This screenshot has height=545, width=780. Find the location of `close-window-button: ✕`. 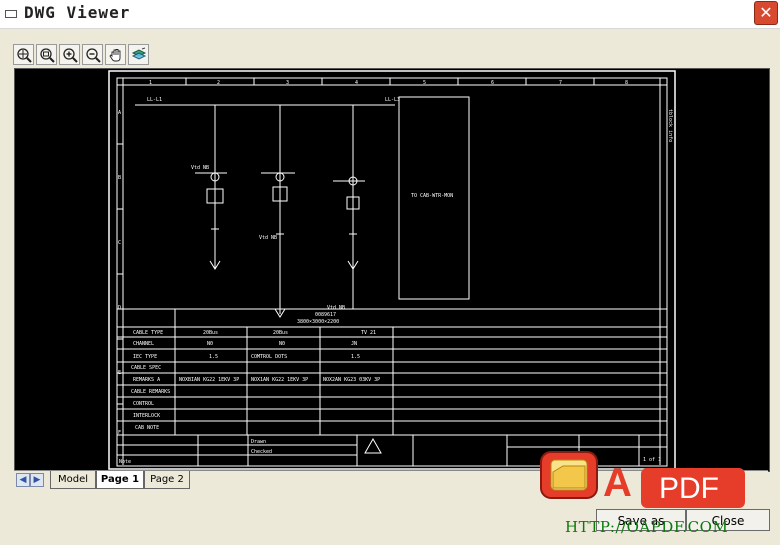

close-window-button: ✕ is located at coordinates (766, 13).